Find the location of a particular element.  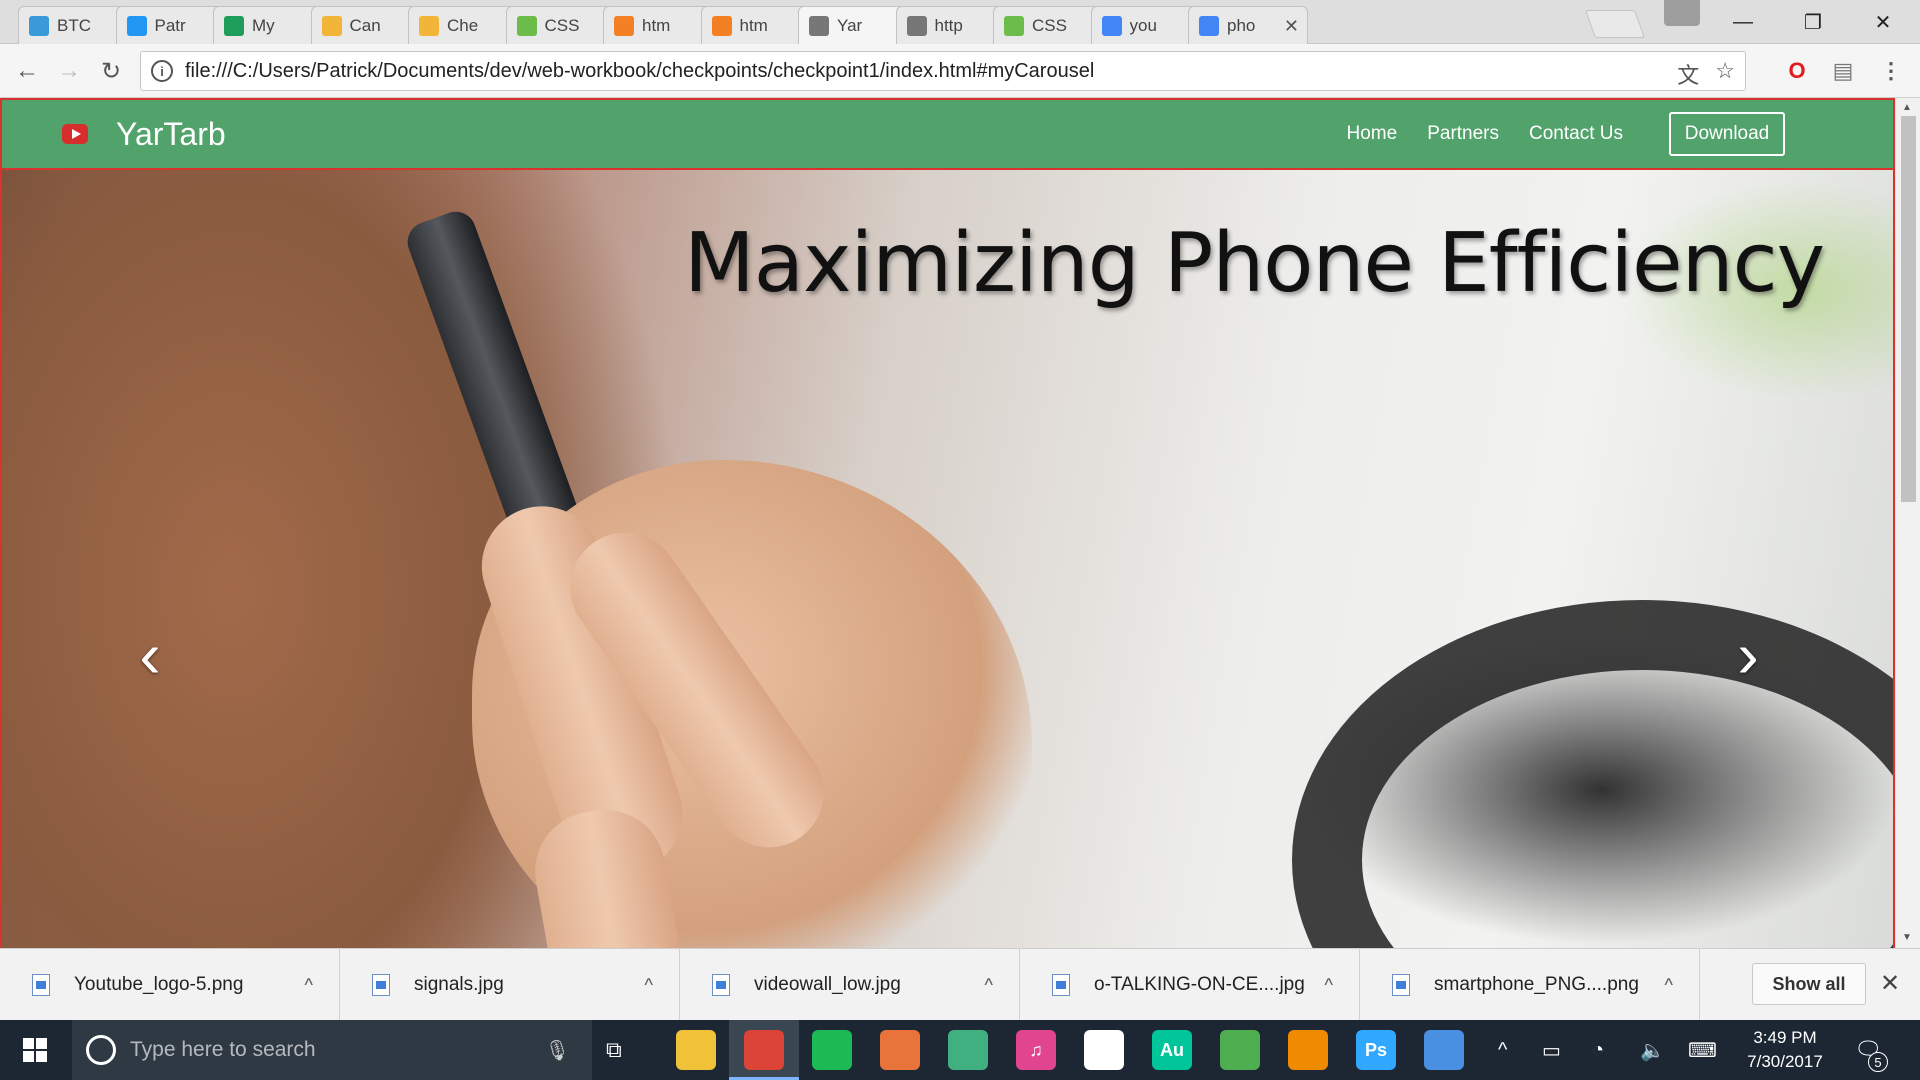

back-button: ← is located at coordinates (27, 71).